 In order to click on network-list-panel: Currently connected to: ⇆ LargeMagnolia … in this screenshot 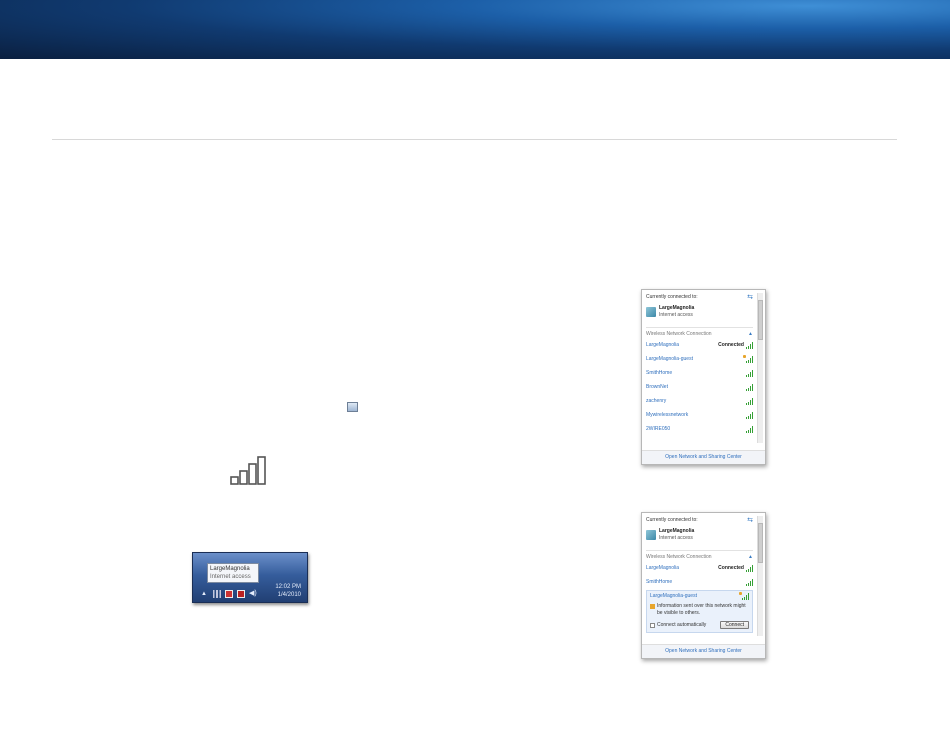, I will do `click(703, 377)`.